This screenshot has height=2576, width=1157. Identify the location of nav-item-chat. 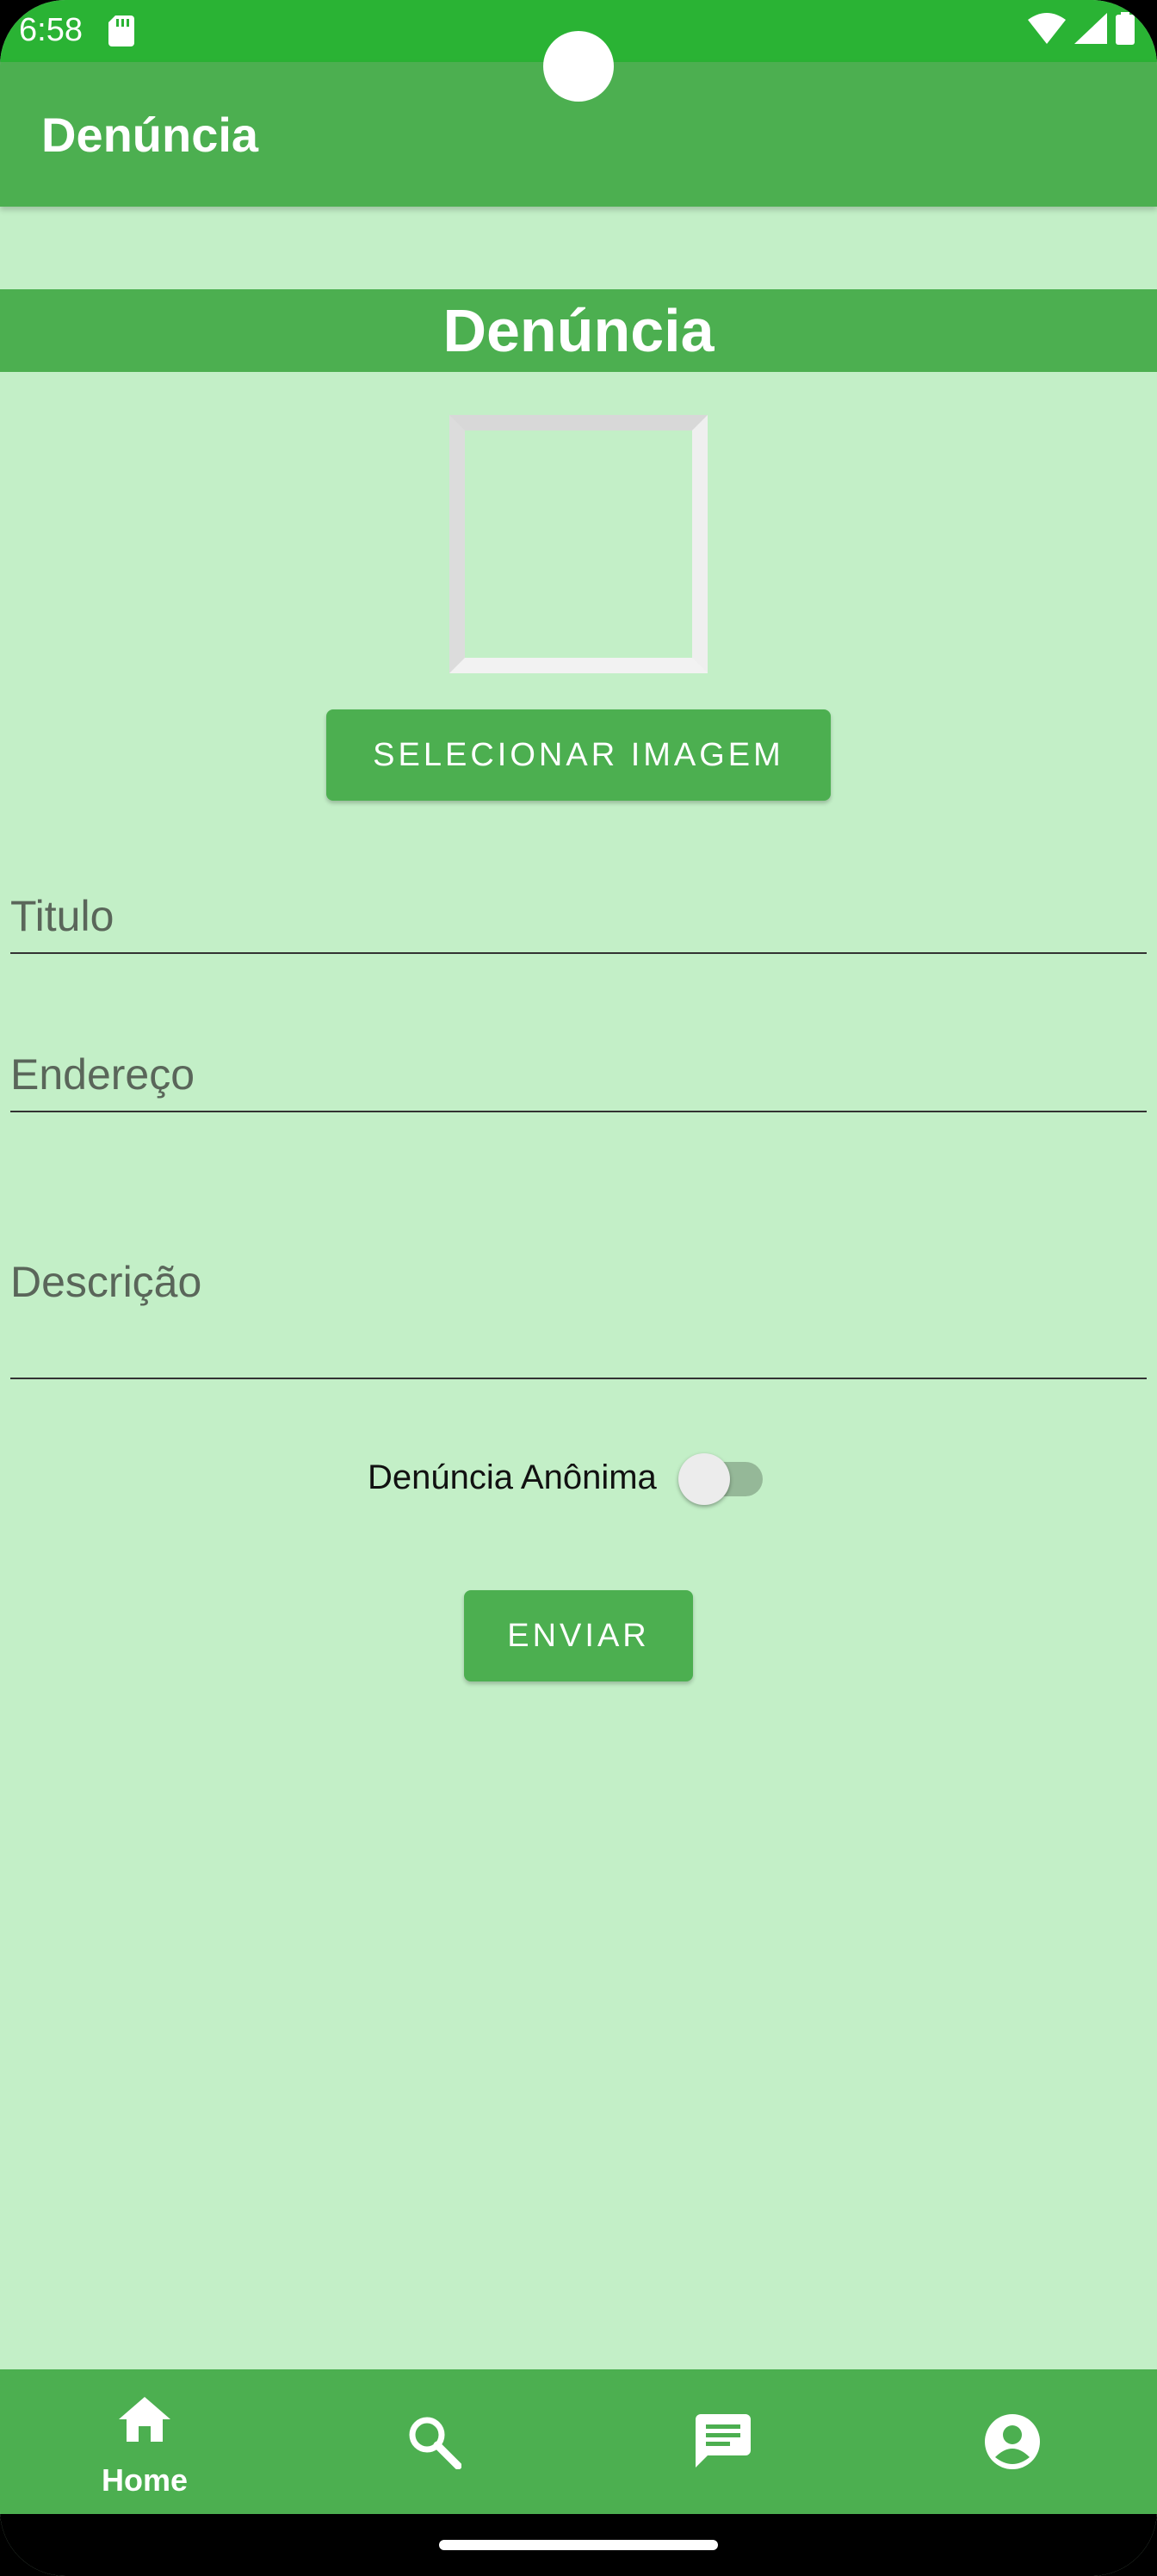
(723, 2441).